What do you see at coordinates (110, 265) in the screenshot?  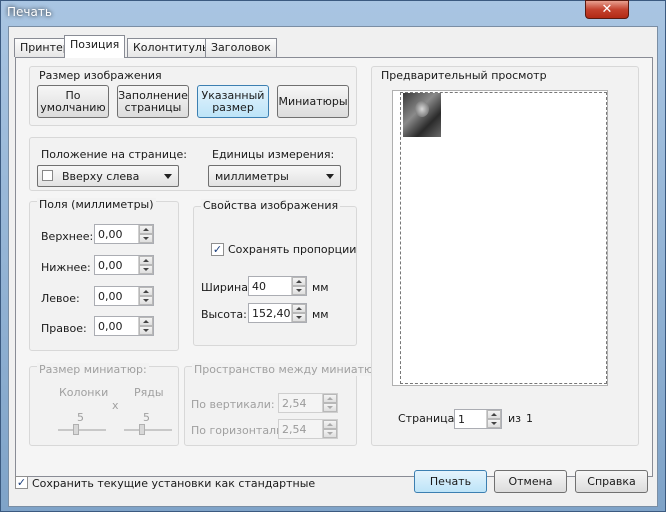 I see `margin-bottom-value: 0,00` at bounding box center [110, 265].